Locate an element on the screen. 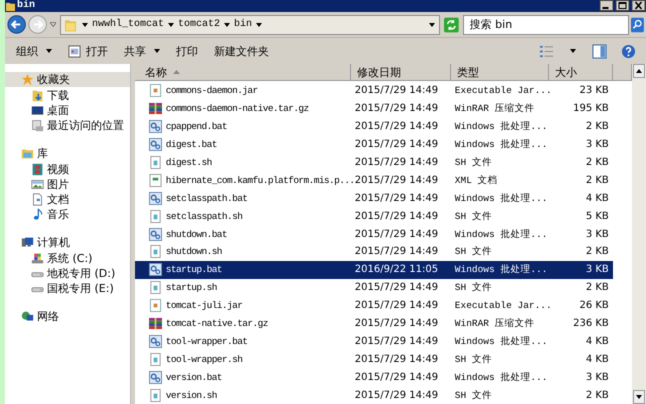 Image resolution: width=646 pixels, height=404 pixels. file-size: 3 KB is located at coordinates (597, 377).